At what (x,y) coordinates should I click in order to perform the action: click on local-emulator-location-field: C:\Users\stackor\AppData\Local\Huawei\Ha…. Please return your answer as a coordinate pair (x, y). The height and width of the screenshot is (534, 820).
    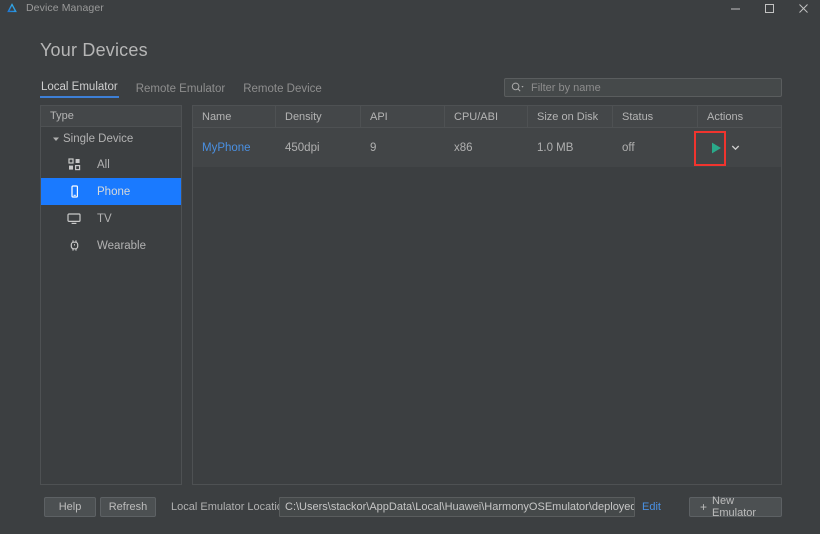
    Looking at the image, I should click on (457, 507).